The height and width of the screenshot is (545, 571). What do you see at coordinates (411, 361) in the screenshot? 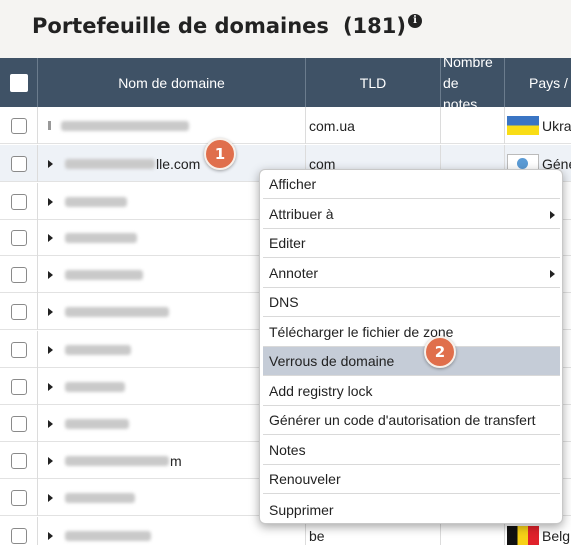
I see `menu-item-verrous-domaine: Verrous de domaine` at bounding box center [411, 361].